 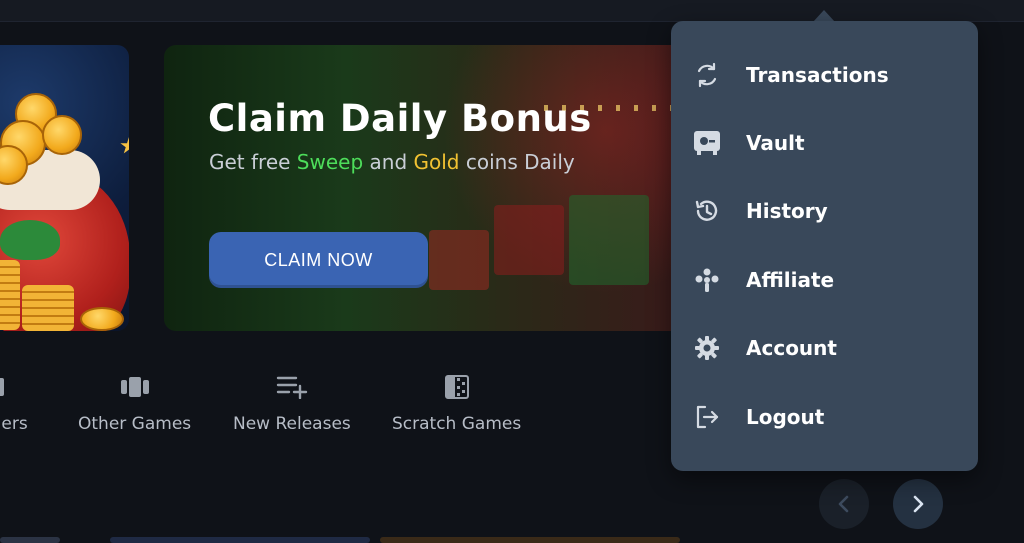 I want to click on menu-item-history: History, so click(x=824, y=211).